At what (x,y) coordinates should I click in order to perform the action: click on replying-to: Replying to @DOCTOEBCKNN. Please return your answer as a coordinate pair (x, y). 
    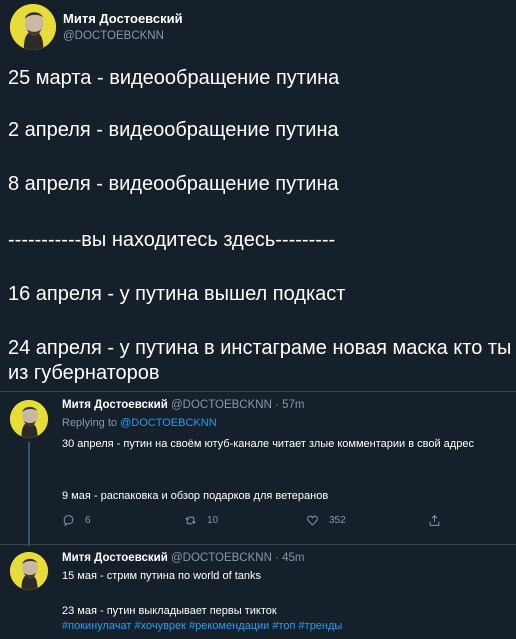
    Looking at the image, I should click on (139, 423).